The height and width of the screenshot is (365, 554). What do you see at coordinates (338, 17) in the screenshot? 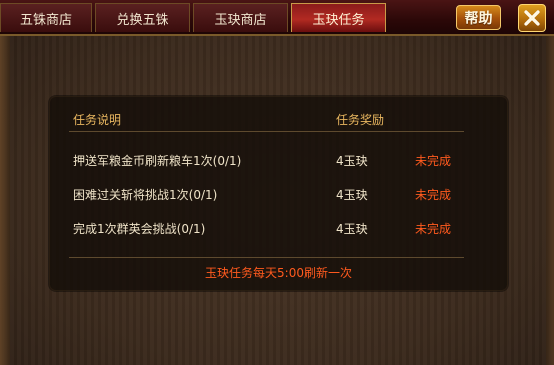
I see `tab-yujue-tasks: 玉玦任务` at bounding box center [338, 17].